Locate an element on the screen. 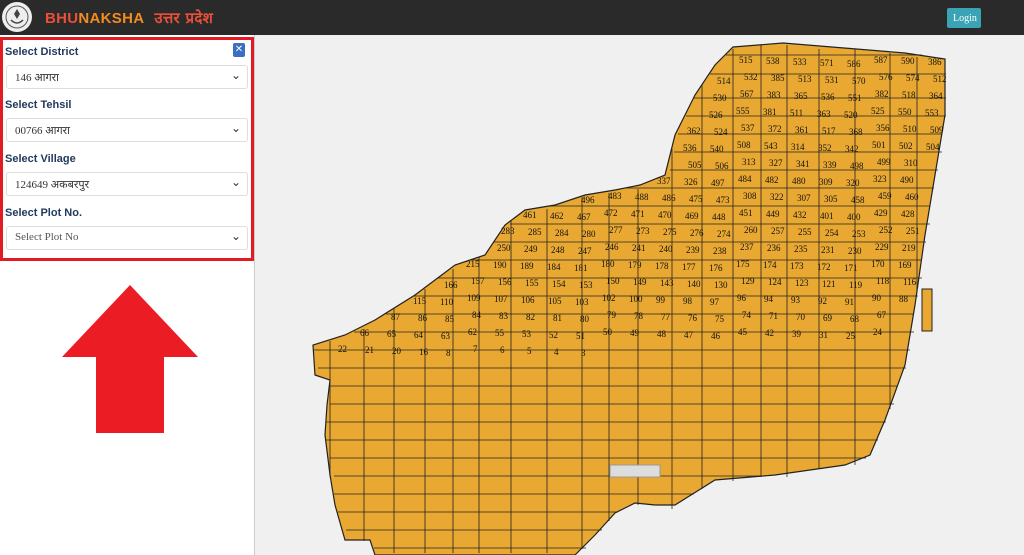 This screenshot has width=1024, height=555. plot-number-label: 99 is located at coordinates (661, 300).